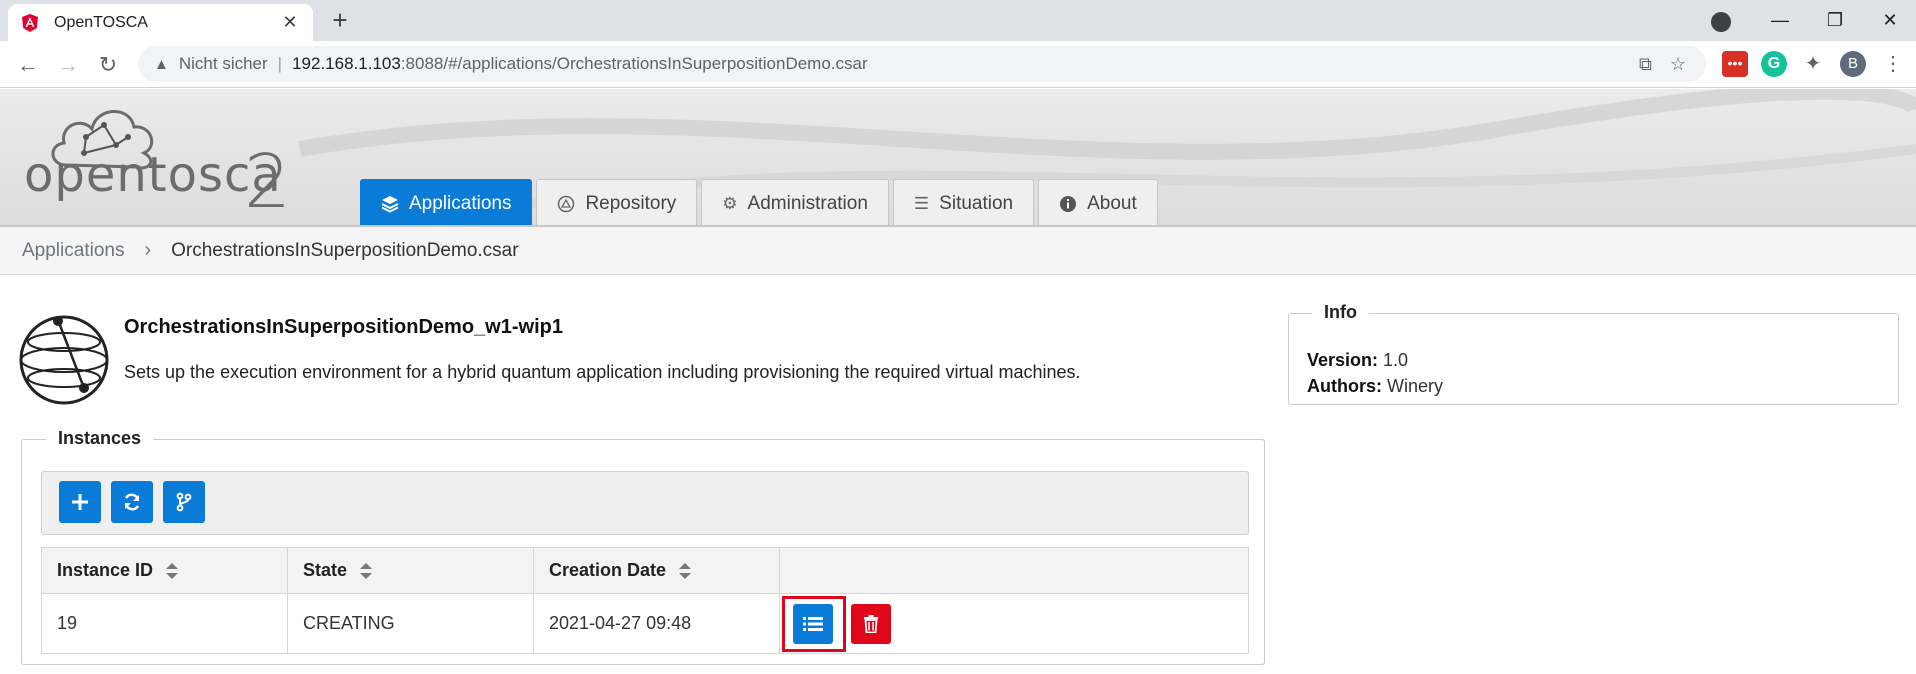 The width and height of the screenshot is (1916, 674). What do you see at coordinates (1735, 64) in the screenshot?
I see `extension-lastpass-icon: •••` at bounding box center [1735, 64].